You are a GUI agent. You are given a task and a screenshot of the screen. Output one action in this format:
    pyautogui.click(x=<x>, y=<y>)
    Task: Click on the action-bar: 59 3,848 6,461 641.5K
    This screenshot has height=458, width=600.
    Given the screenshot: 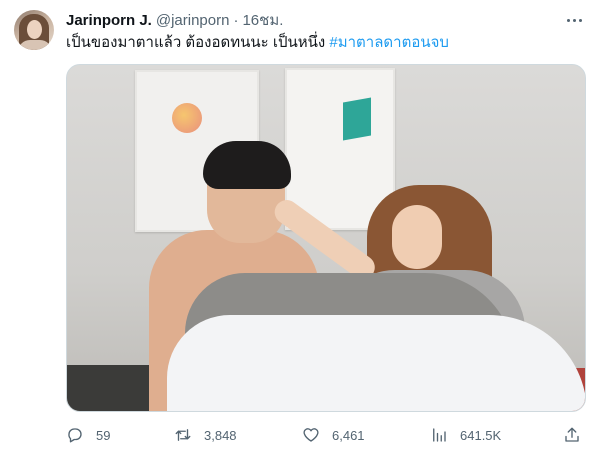 What is the action you would take?
    pyautogui.click(x=326, y=436)
    